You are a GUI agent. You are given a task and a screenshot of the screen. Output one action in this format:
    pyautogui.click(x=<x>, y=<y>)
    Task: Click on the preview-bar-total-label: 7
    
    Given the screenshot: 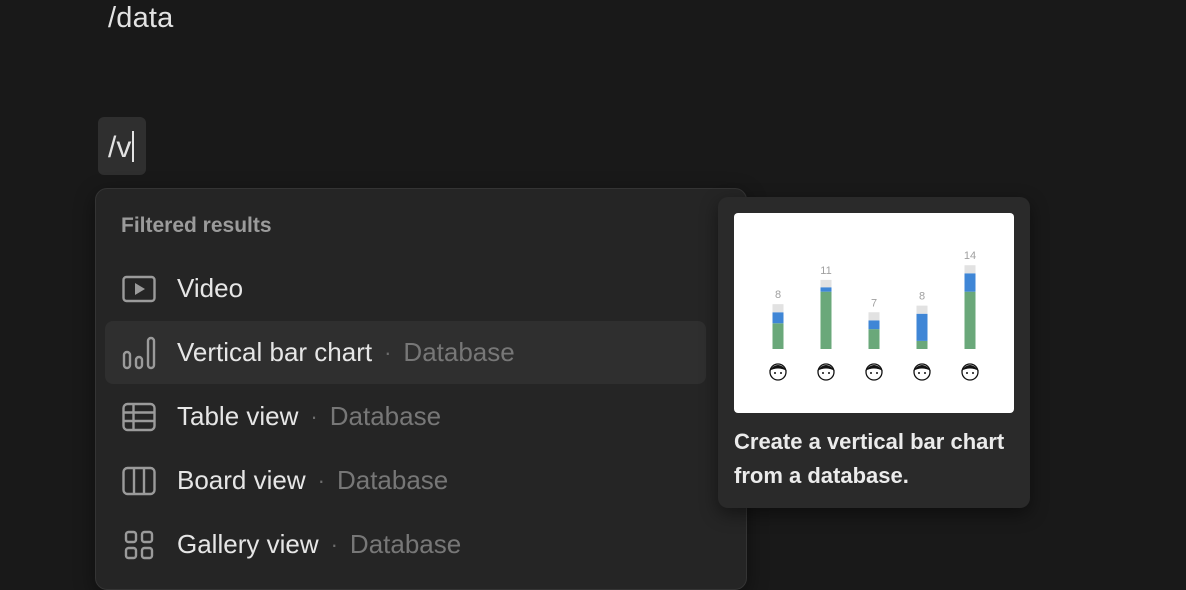 What is the action you would take?
    pyautogui.click(x=874, y=303)
    